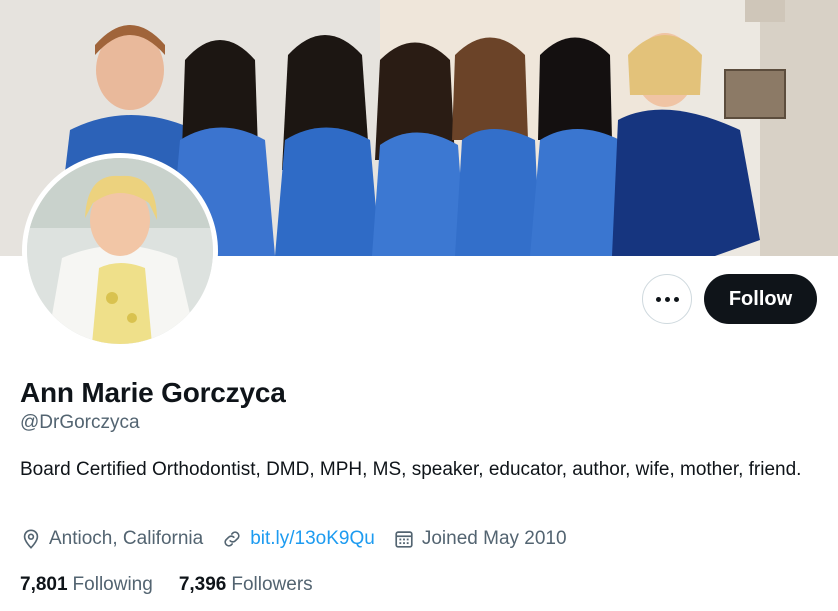  I want to click on location-pin-icon, so click(31, 539).